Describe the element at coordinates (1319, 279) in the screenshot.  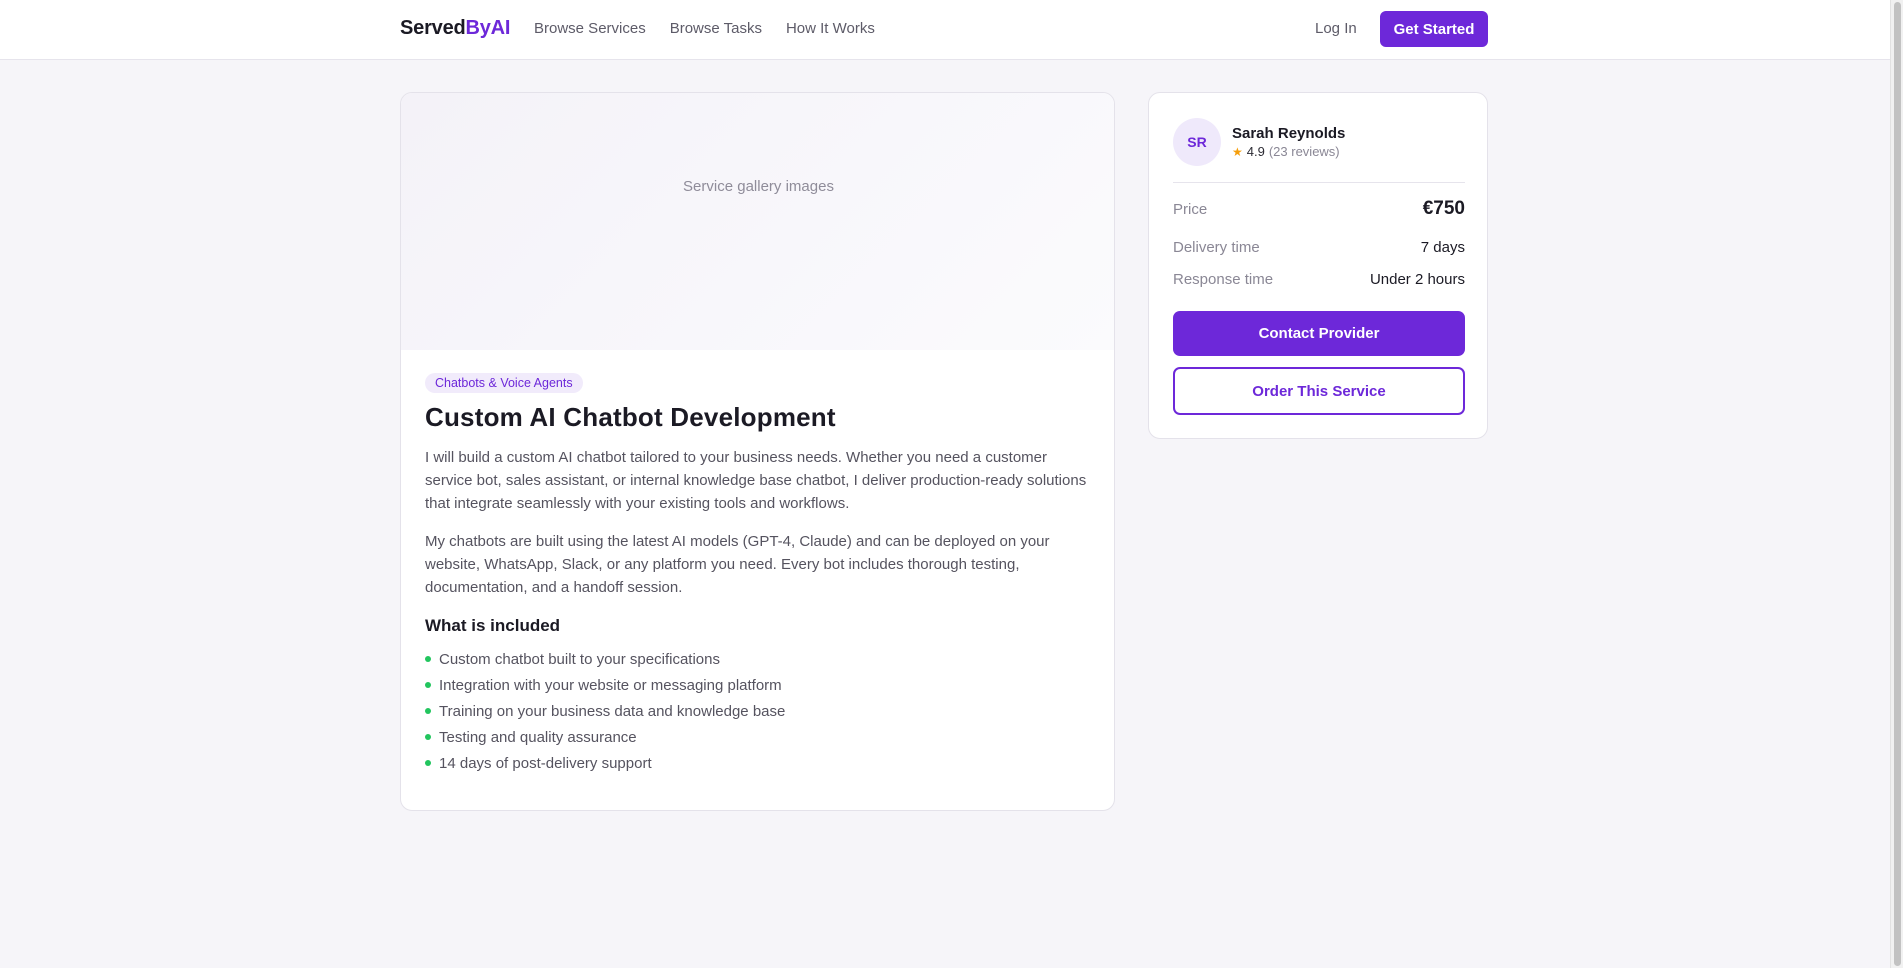
I see `response-row: Response time Under 2 hours` at that location.